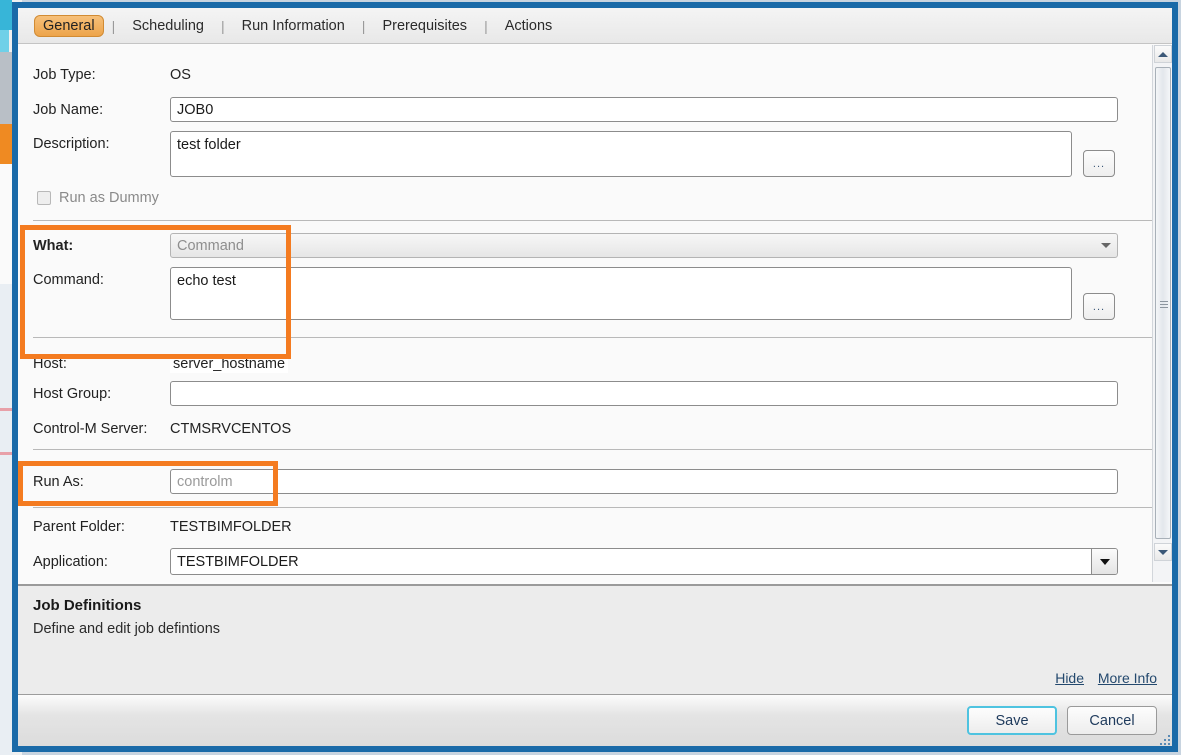  What do you see at coordinates (621, 293) in the screenshot?
I see `command-textarea` at bounding box center [621, 293].